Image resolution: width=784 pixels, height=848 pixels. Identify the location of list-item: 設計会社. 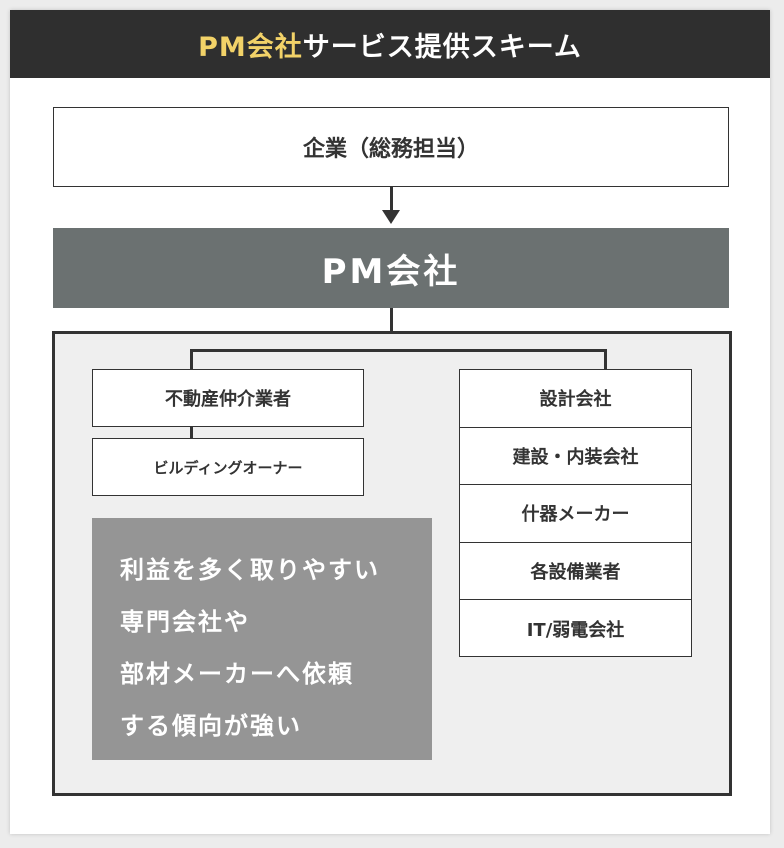
(575, 399).